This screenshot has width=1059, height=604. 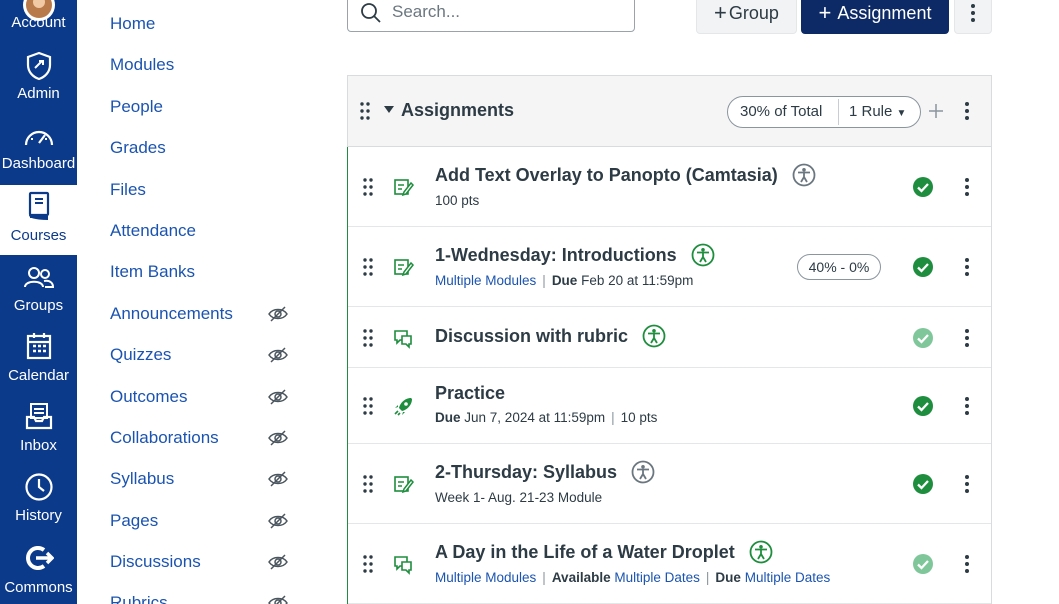 I want to click on dashboard-gauge-icon, so click(x=38, y=138).